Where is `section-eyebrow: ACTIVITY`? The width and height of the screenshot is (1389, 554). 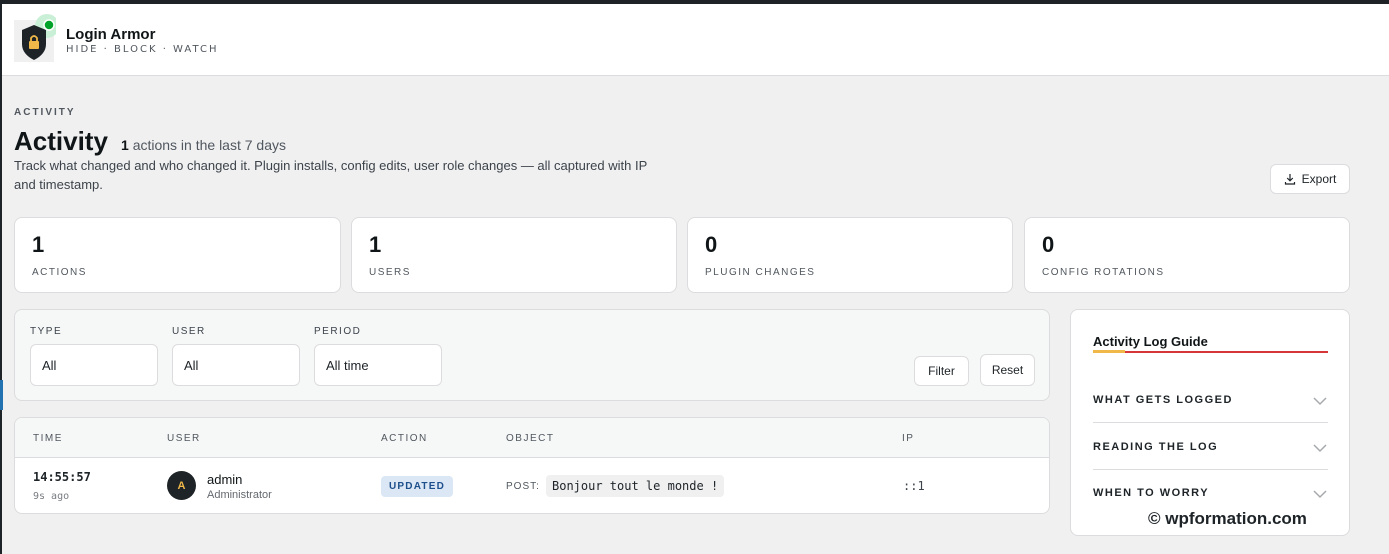
section-eyebrow: ACTIVITY is located at coordinates (45, 112).